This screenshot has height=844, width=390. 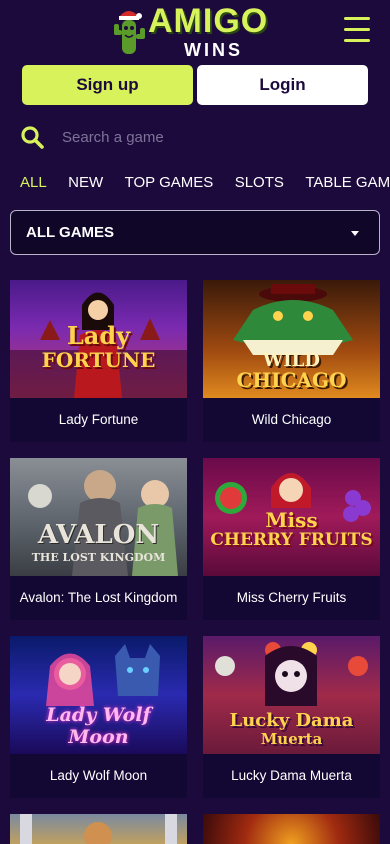 I want to click on tab-top-games: TOP GAMES, so click(x=169, y=182).